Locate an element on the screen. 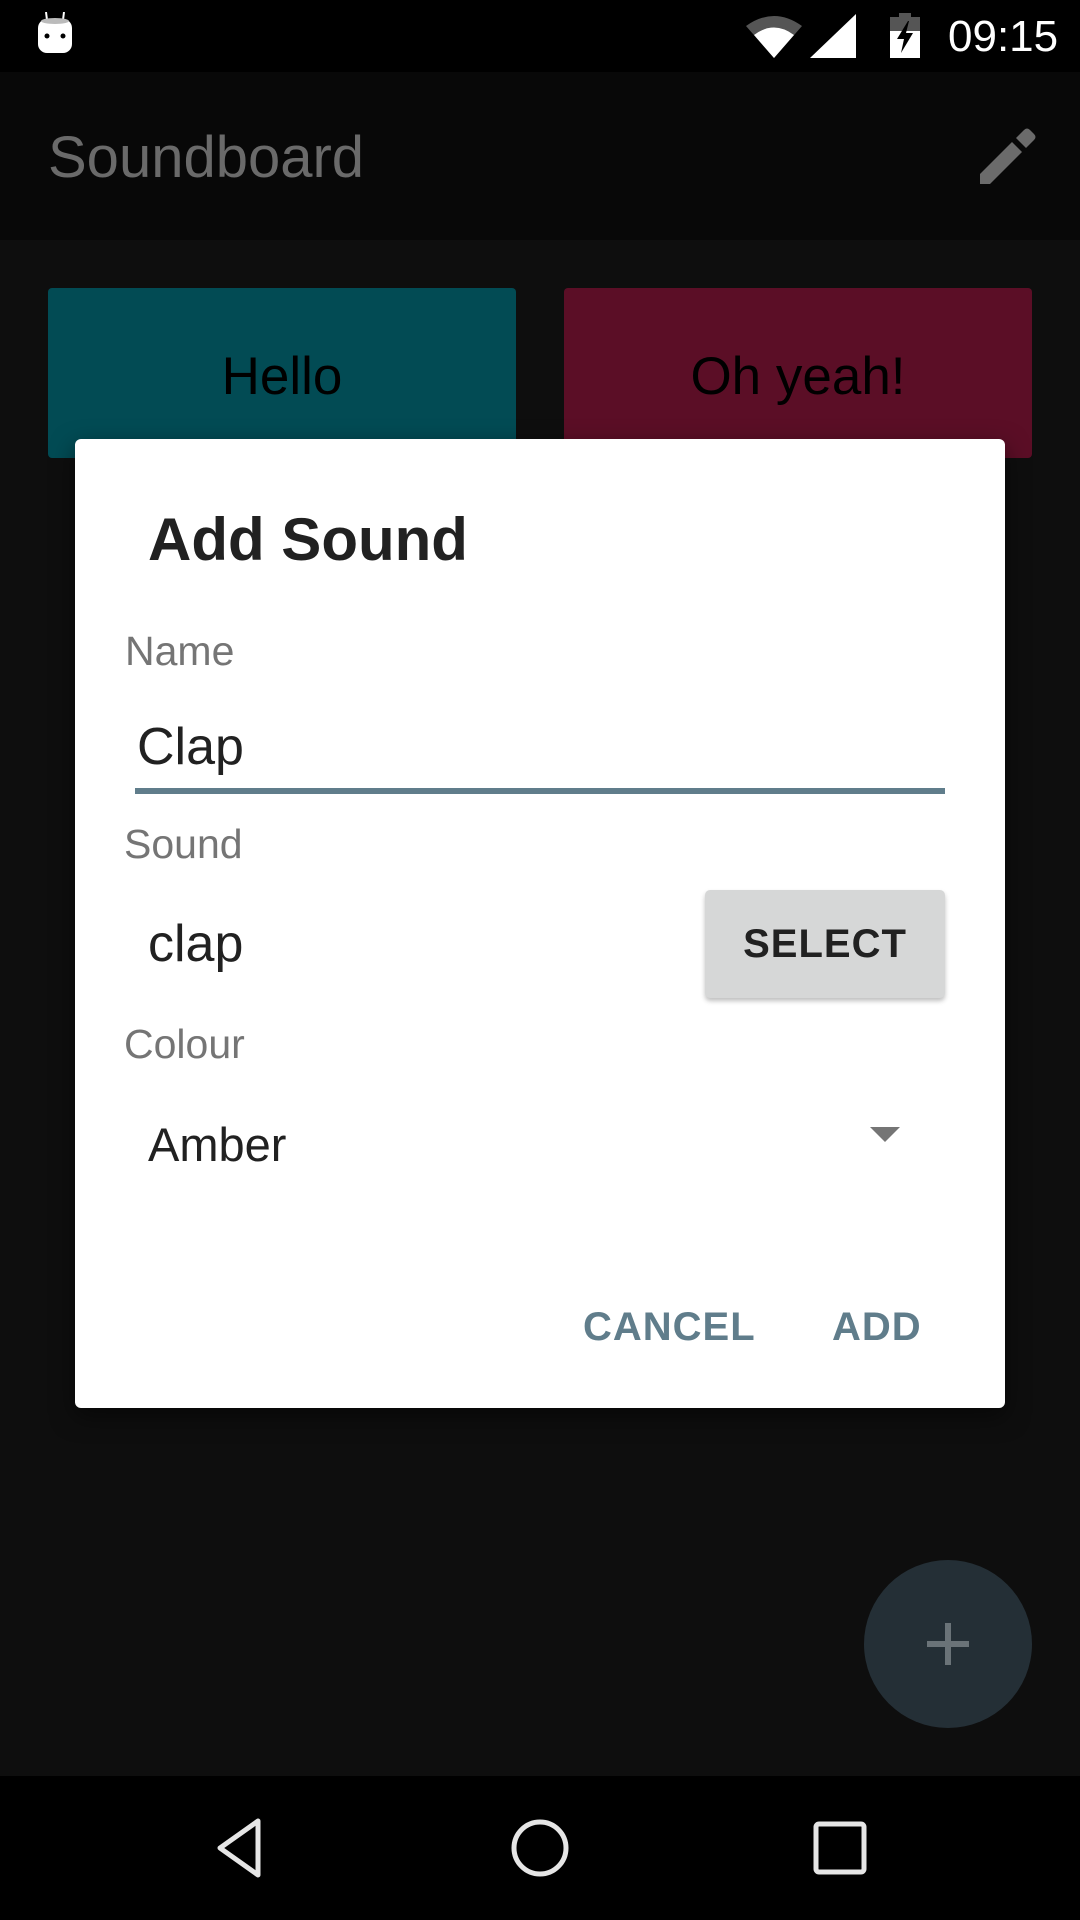 The height and width of the screenshot is (1920, 1080). home-button is located at coordinates (540, 1848).